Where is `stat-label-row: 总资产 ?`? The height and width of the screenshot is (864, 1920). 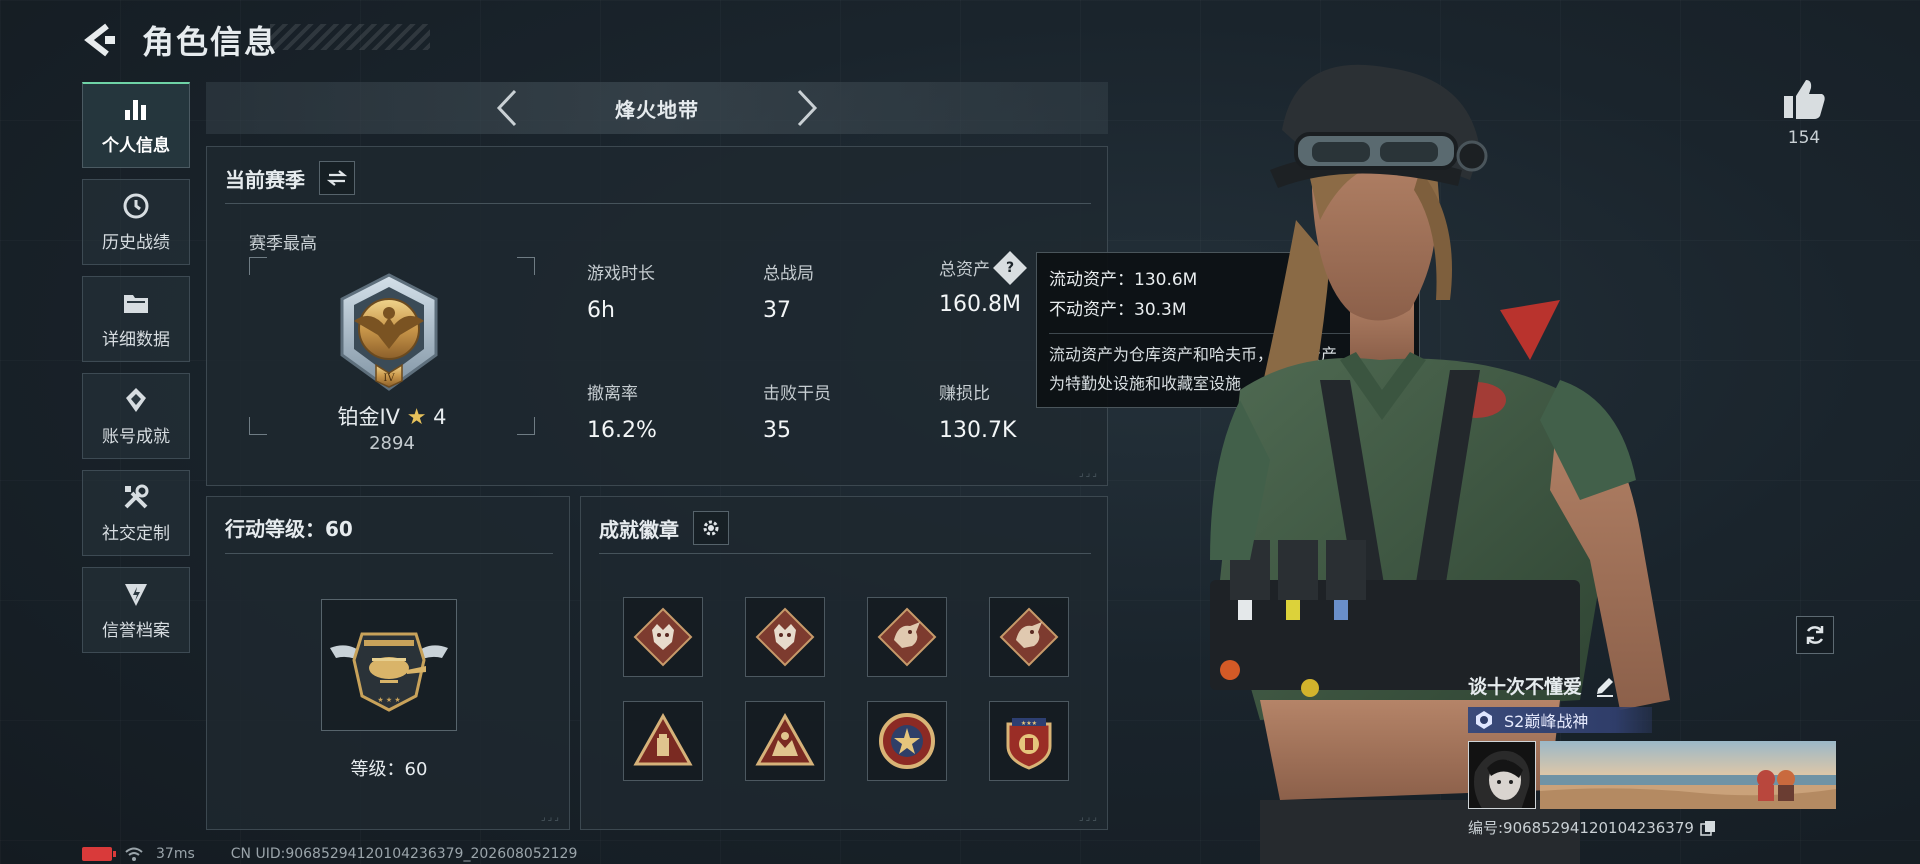
stat-label-row: 总资产 ? is located at coordinates (983, 267).